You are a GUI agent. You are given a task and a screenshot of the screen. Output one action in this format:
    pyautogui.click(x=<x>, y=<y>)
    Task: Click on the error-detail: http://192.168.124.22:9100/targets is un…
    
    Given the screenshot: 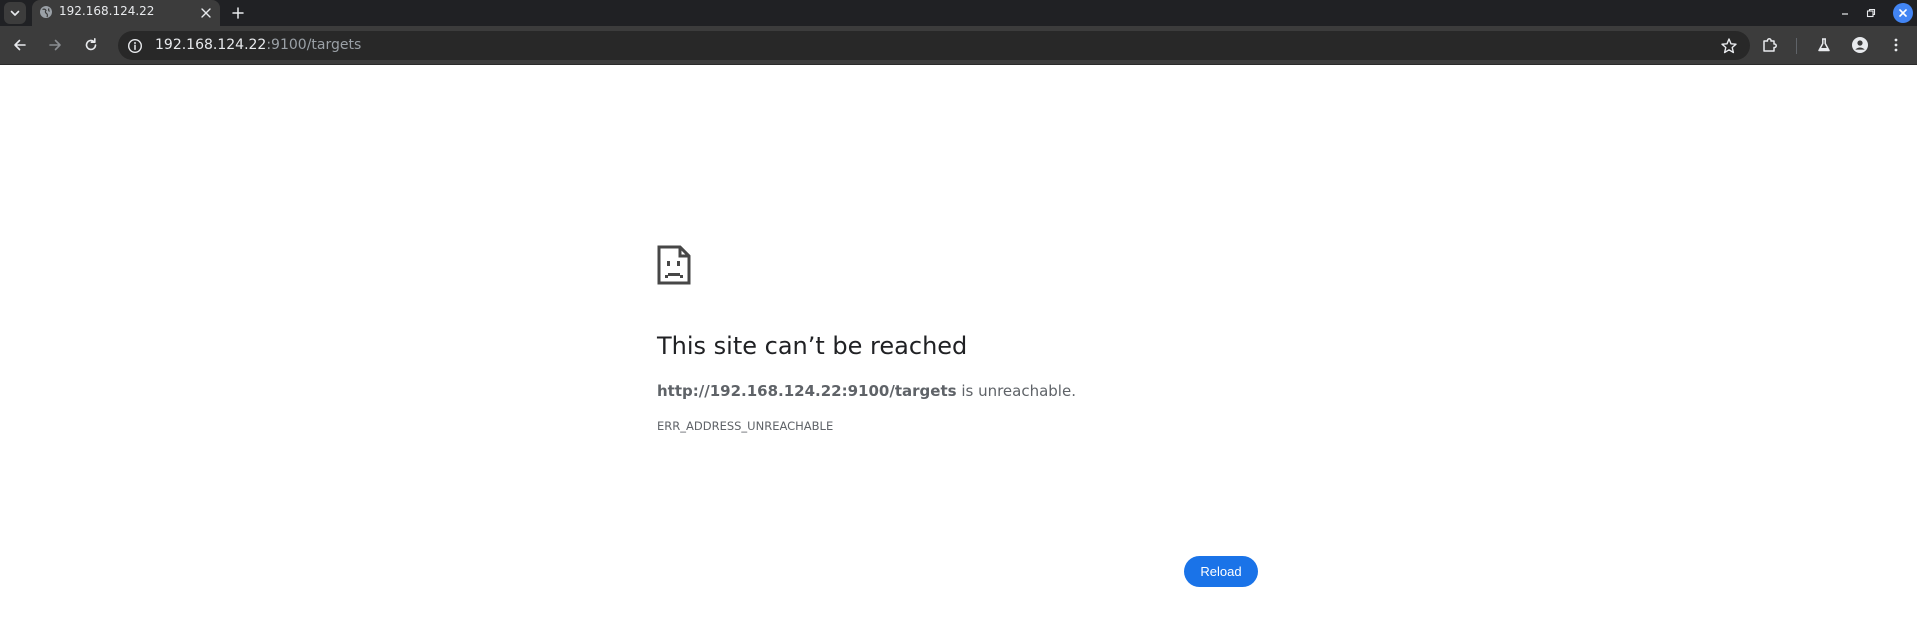 What is the action you would take?
    pyautogui.click(x=866, y=391)
    